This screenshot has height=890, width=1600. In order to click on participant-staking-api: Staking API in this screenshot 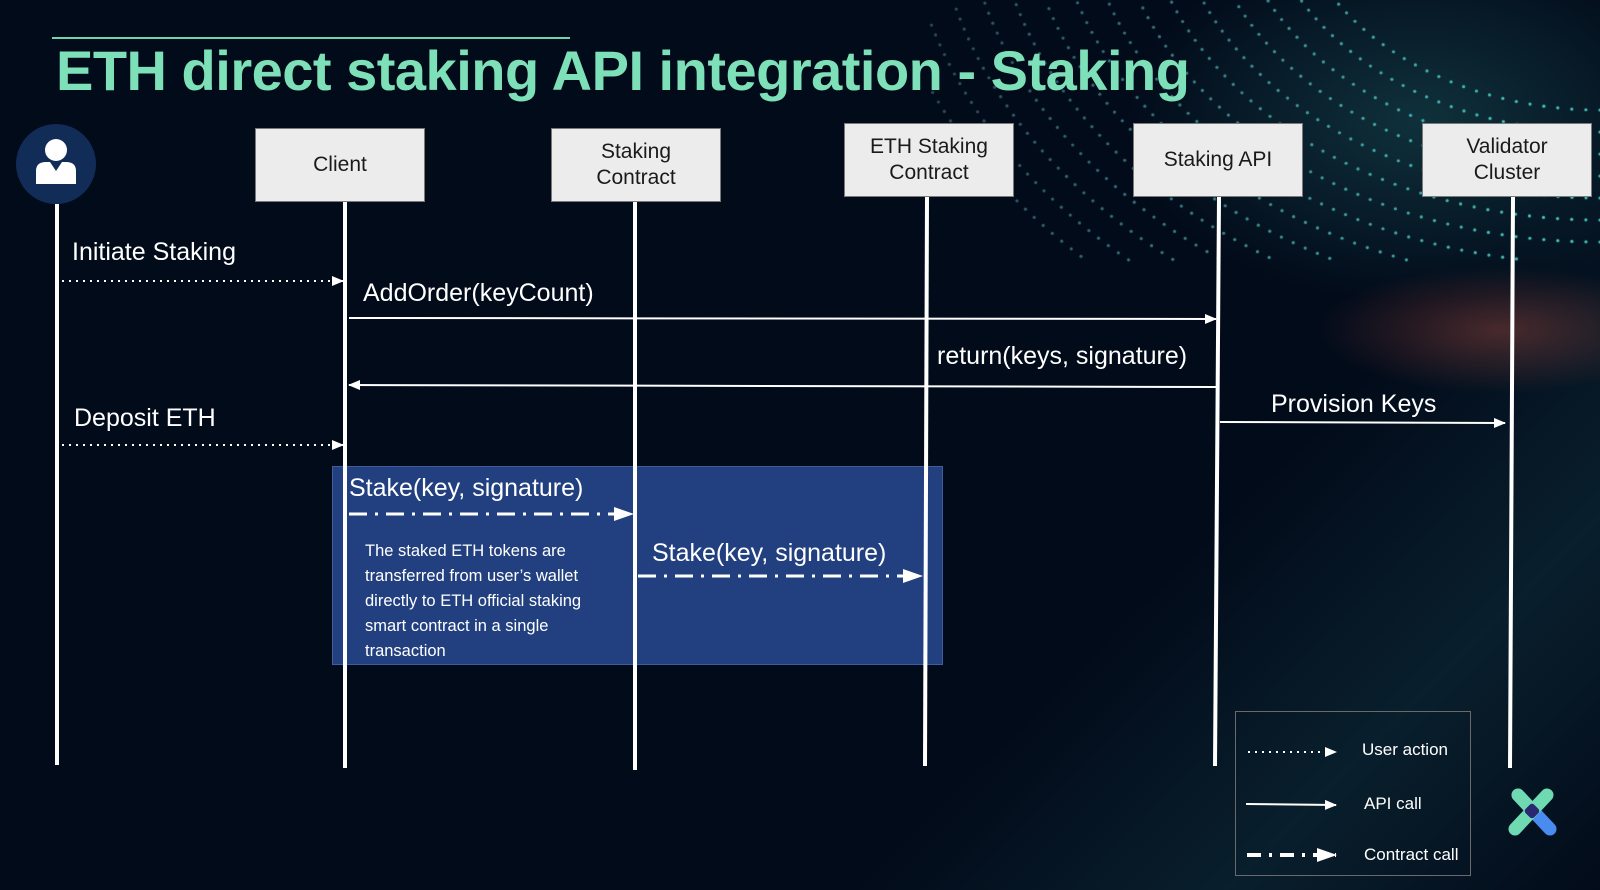, I will do `click(1218, 160)`.